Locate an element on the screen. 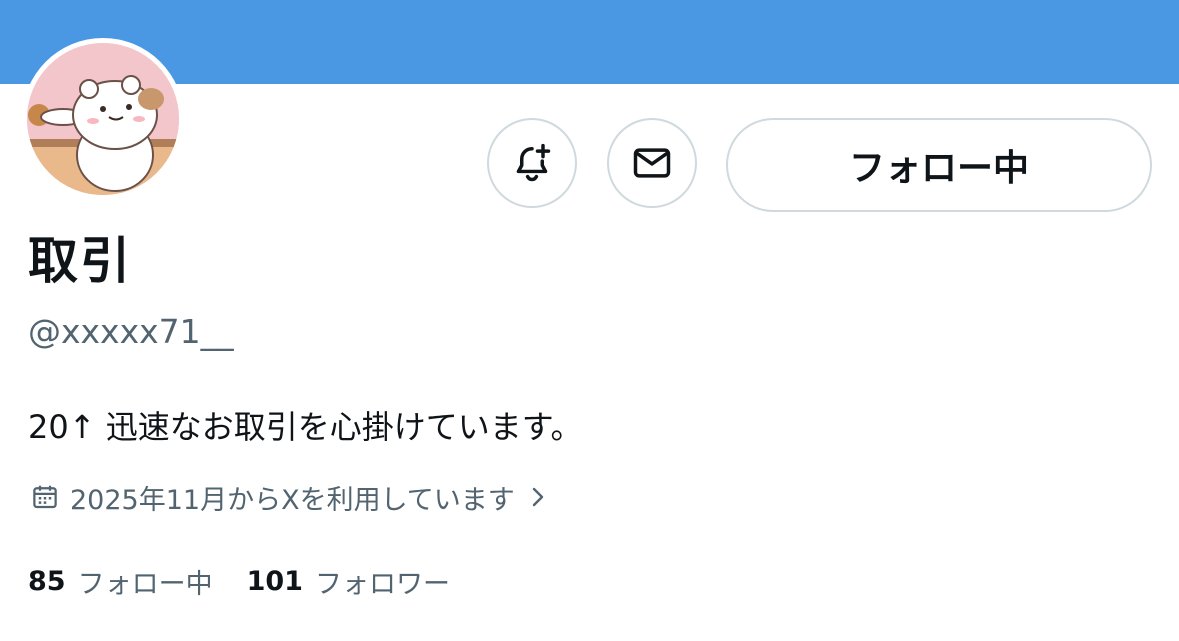  avatar-ring is located at coordinates (103, 119).